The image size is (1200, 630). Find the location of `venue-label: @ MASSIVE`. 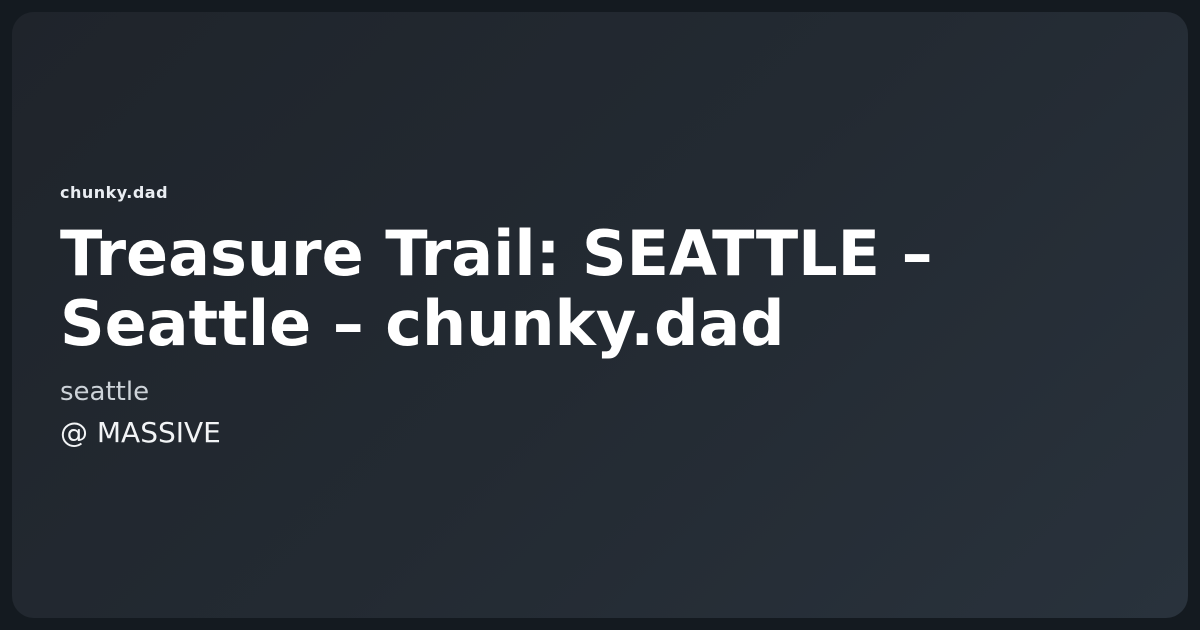

venue-label: @ MASSIVE is located at coordinates (140, 432).